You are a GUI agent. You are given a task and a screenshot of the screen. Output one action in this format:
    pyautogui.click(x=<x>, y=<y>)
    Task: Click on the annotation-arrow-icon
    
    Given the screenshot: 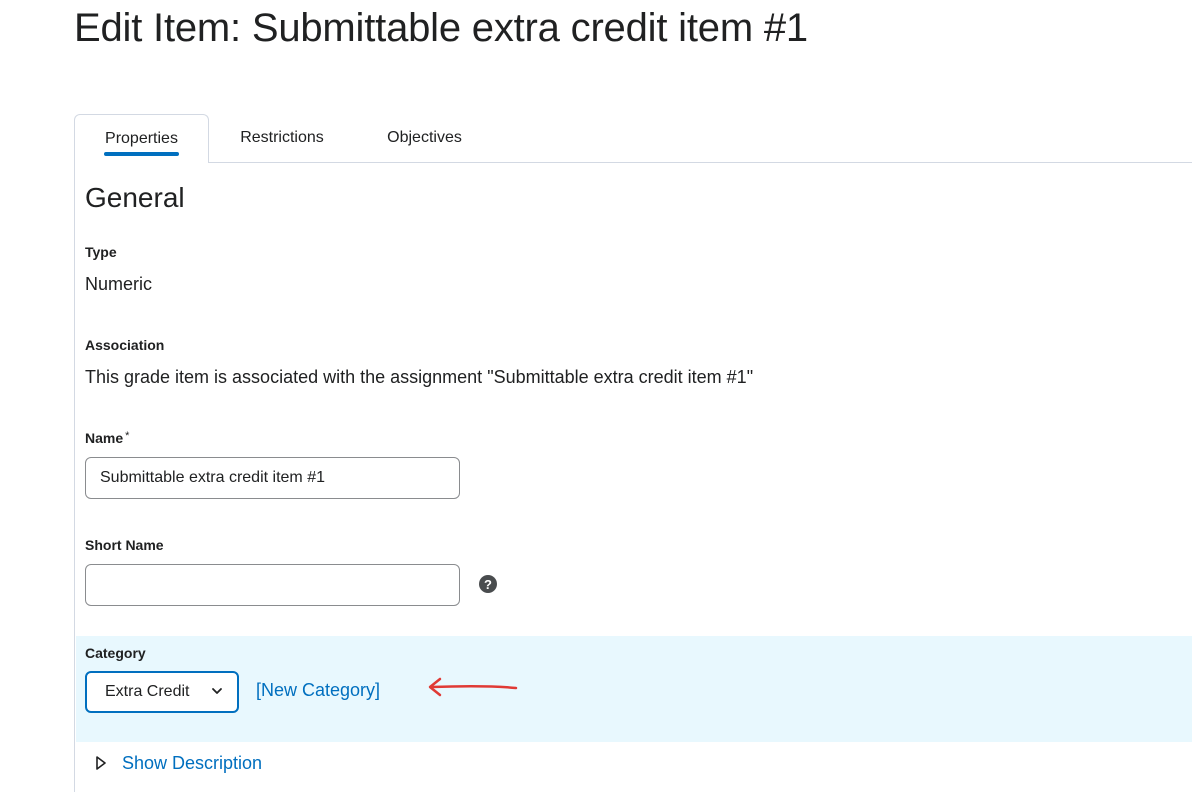 What is the action you would take?
    pyautogui.click(x=473, y=687)
    